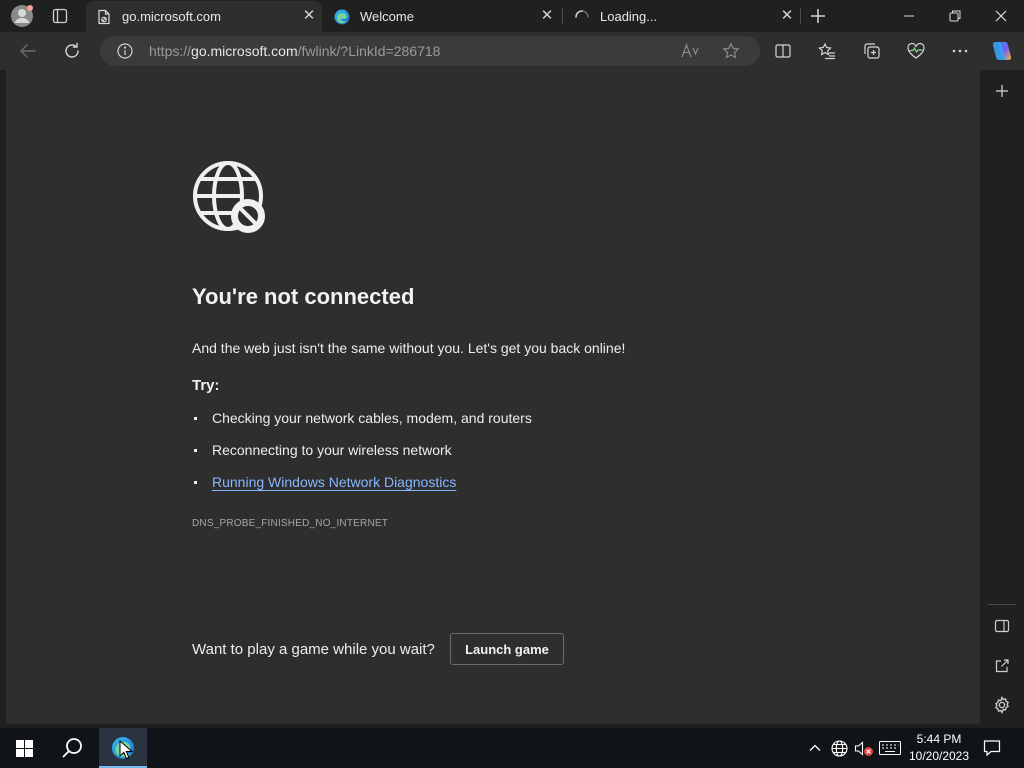 The width and height of the screenshot is (1024, 768). I want to click on url-host: go.microsoft.com, so click(244, 51).